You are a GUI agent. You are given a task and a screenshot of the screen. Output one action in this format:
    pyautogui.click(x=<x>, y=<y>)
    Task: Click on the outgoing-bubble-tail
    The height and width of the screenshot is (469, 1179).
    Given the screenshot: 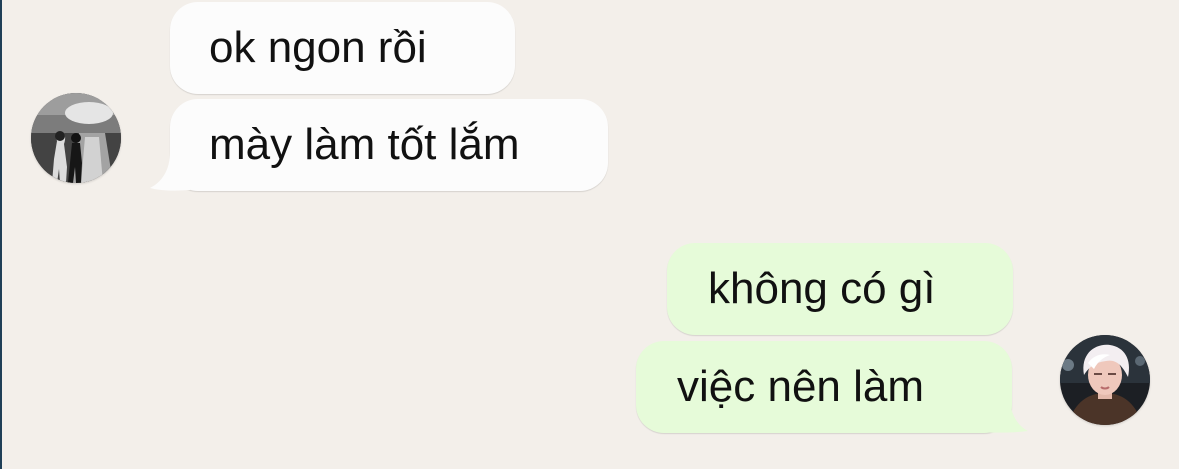 What is the action you would take?
    pyautogui.click(x=1004, y=413)
    